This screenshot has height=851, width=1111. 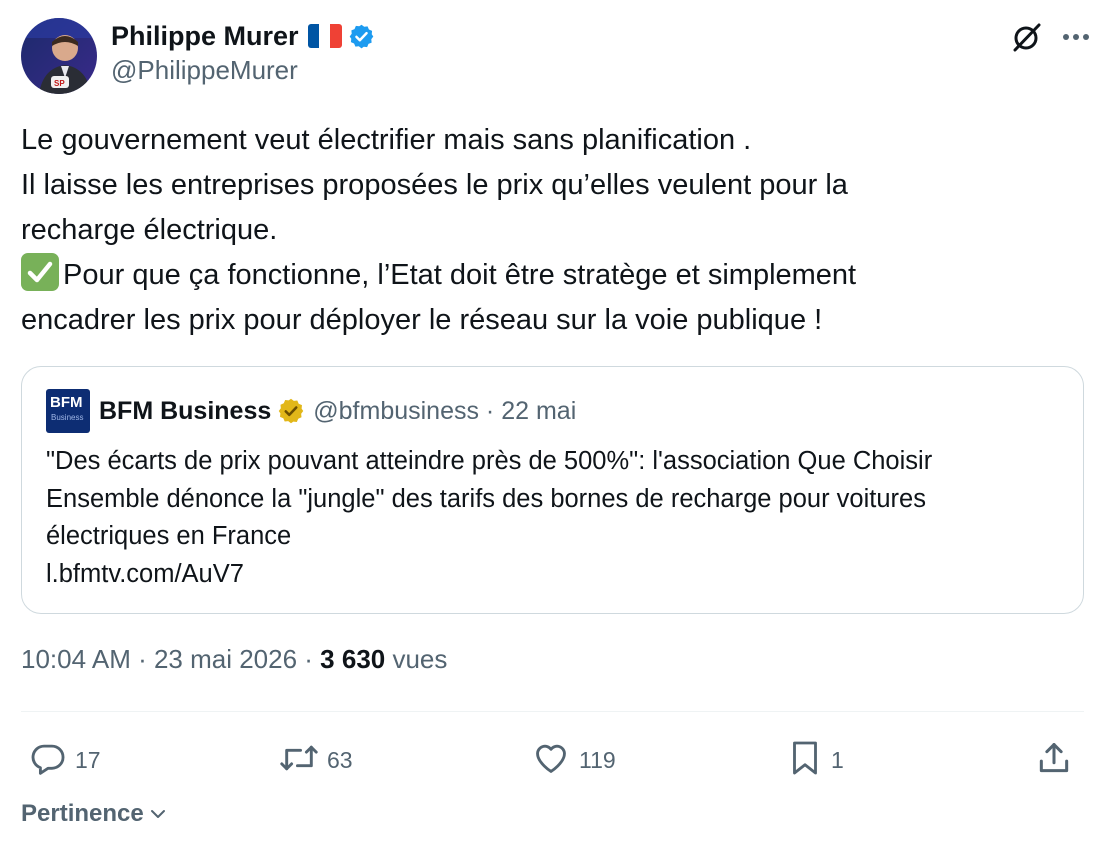 What do you see at coordinates (291, 411) in the screenshot?
I see `verified-gold-badge-icon` at bounding box center [291, 411].